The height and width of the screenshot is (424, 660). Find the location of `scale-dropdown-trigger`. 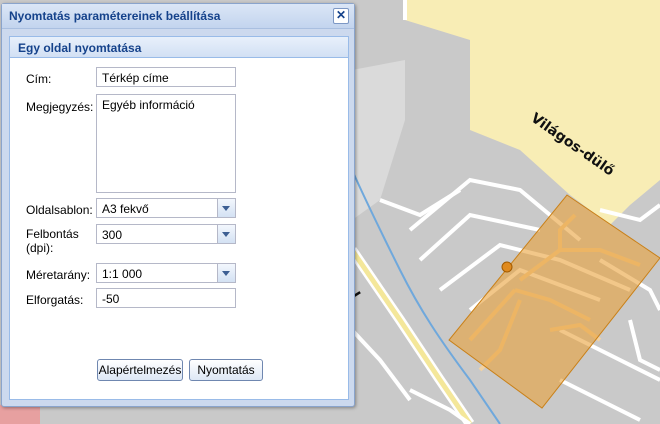

scale-dropdown-trigger is located at coordinates (226, 273).